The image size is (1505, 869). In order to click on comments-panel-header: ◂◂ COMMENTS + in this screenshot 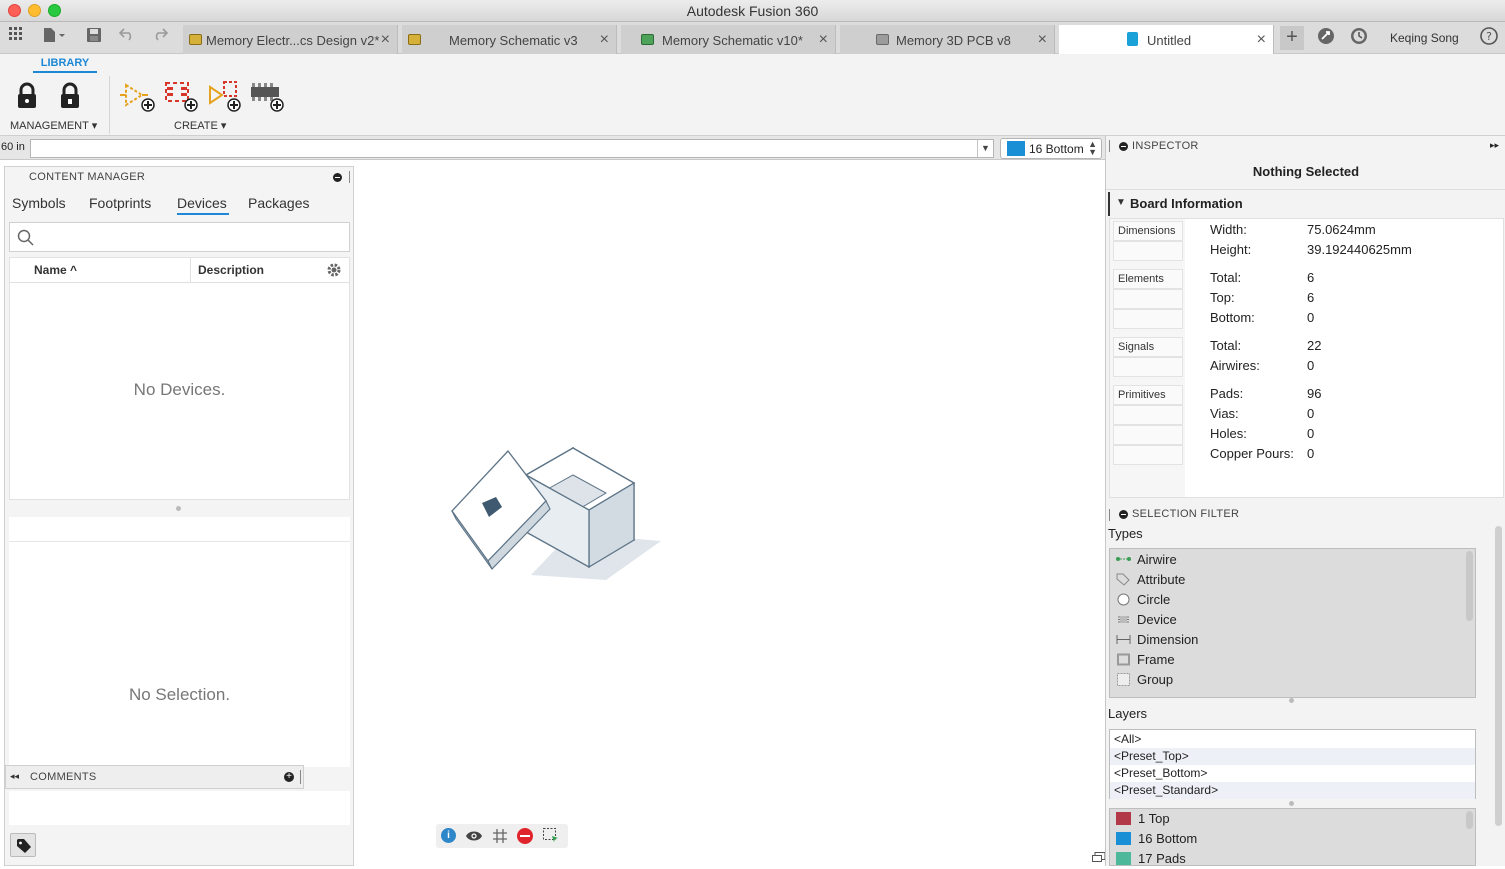, I will do `click(154, 777)`.